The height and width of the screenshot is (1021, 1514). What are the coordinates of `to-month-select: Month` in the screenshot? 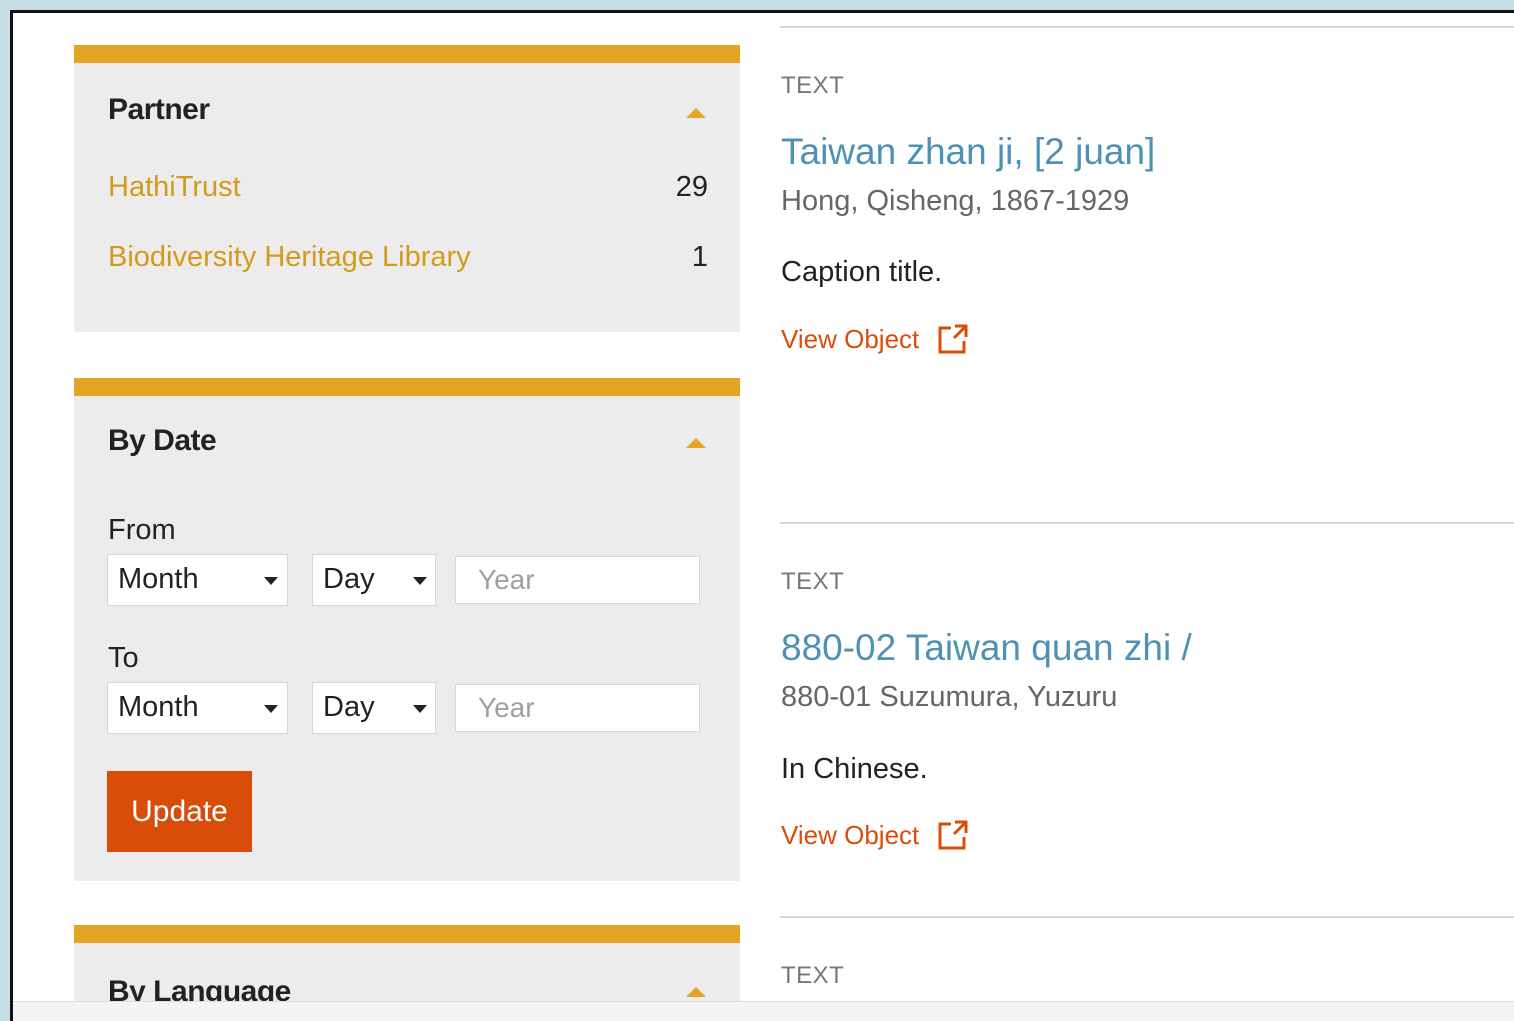 It's located at (197, 708).